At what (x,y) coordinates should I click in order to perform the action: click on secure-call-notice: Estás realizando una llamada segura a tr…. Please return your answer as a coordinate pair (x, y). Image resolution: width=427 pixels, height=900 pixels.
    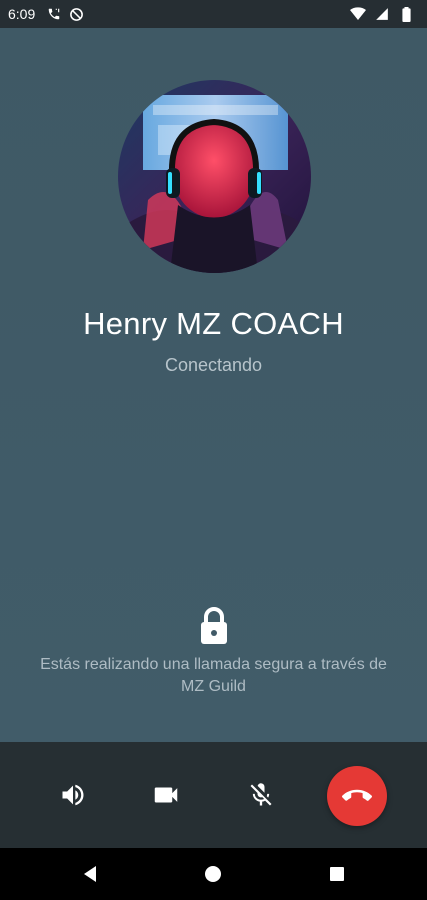
    Looking at the image, I should click on (213, 675).